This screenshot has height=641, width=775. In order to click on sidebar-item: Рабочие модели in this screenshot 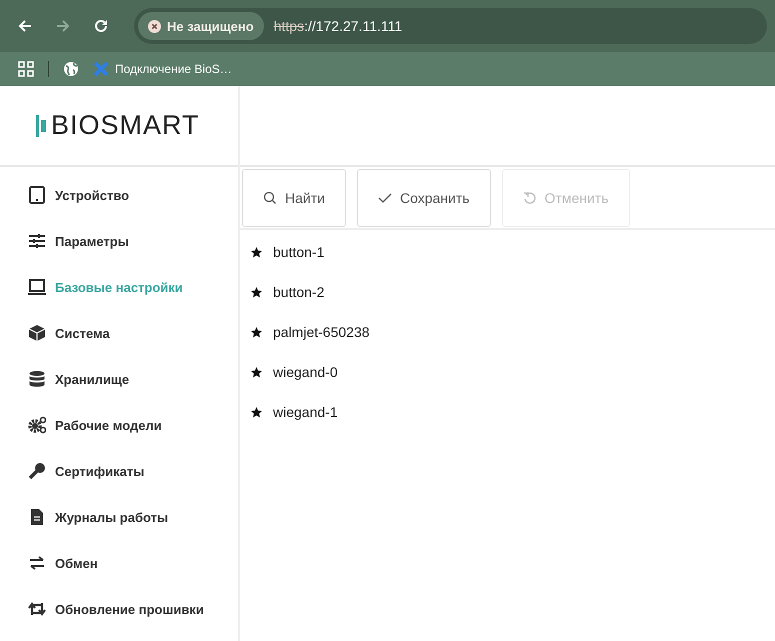, I will do `click(119, 425)`.